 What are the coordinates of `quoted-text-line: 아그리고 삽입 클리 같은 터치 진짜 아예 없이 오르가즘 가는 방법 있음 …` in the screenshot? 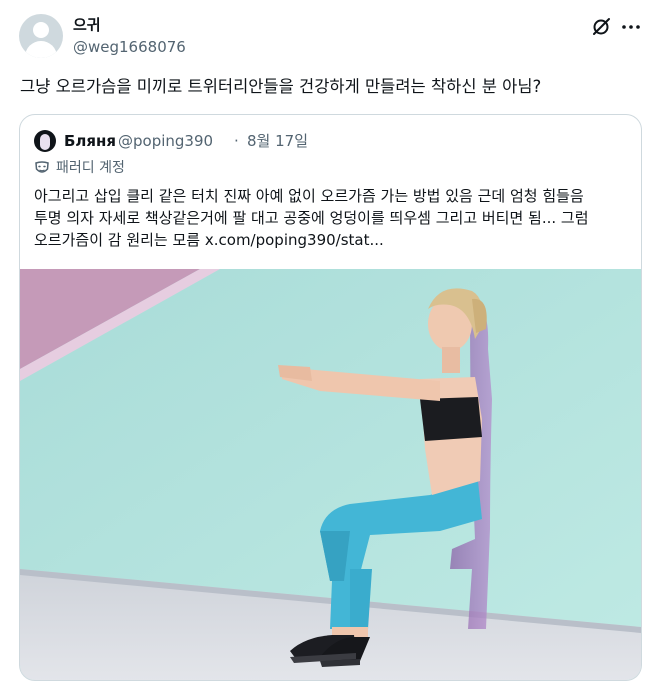 It's located at (309, 196).